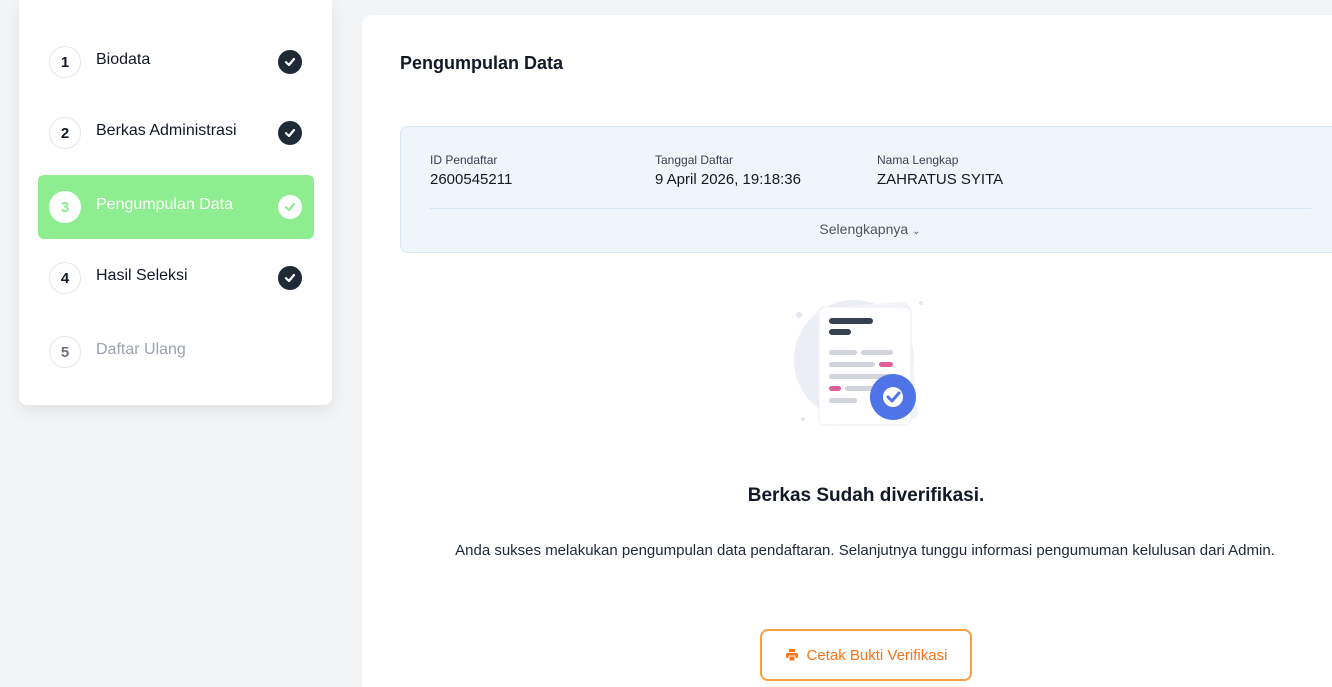 Image resolution: width=1332 pixels, height=687 pixels. Describe the element at coordinates (176, 62) in the screenshot. I see `step-biodata: 1 Biodata` at that location.